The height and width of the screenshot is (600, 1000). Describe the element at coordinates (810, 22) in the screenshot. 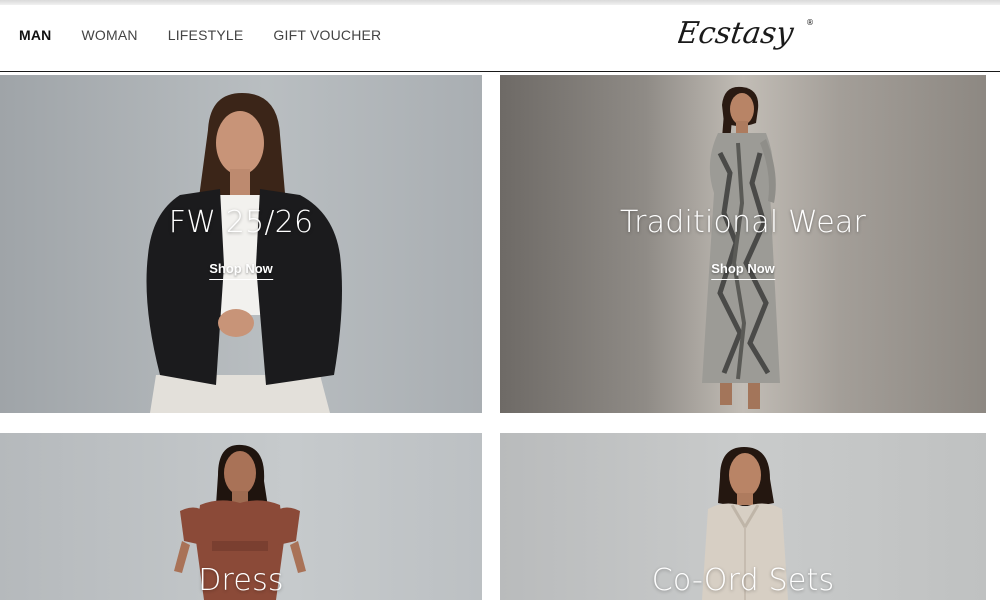

I see `registered-mark: ®` at that location.